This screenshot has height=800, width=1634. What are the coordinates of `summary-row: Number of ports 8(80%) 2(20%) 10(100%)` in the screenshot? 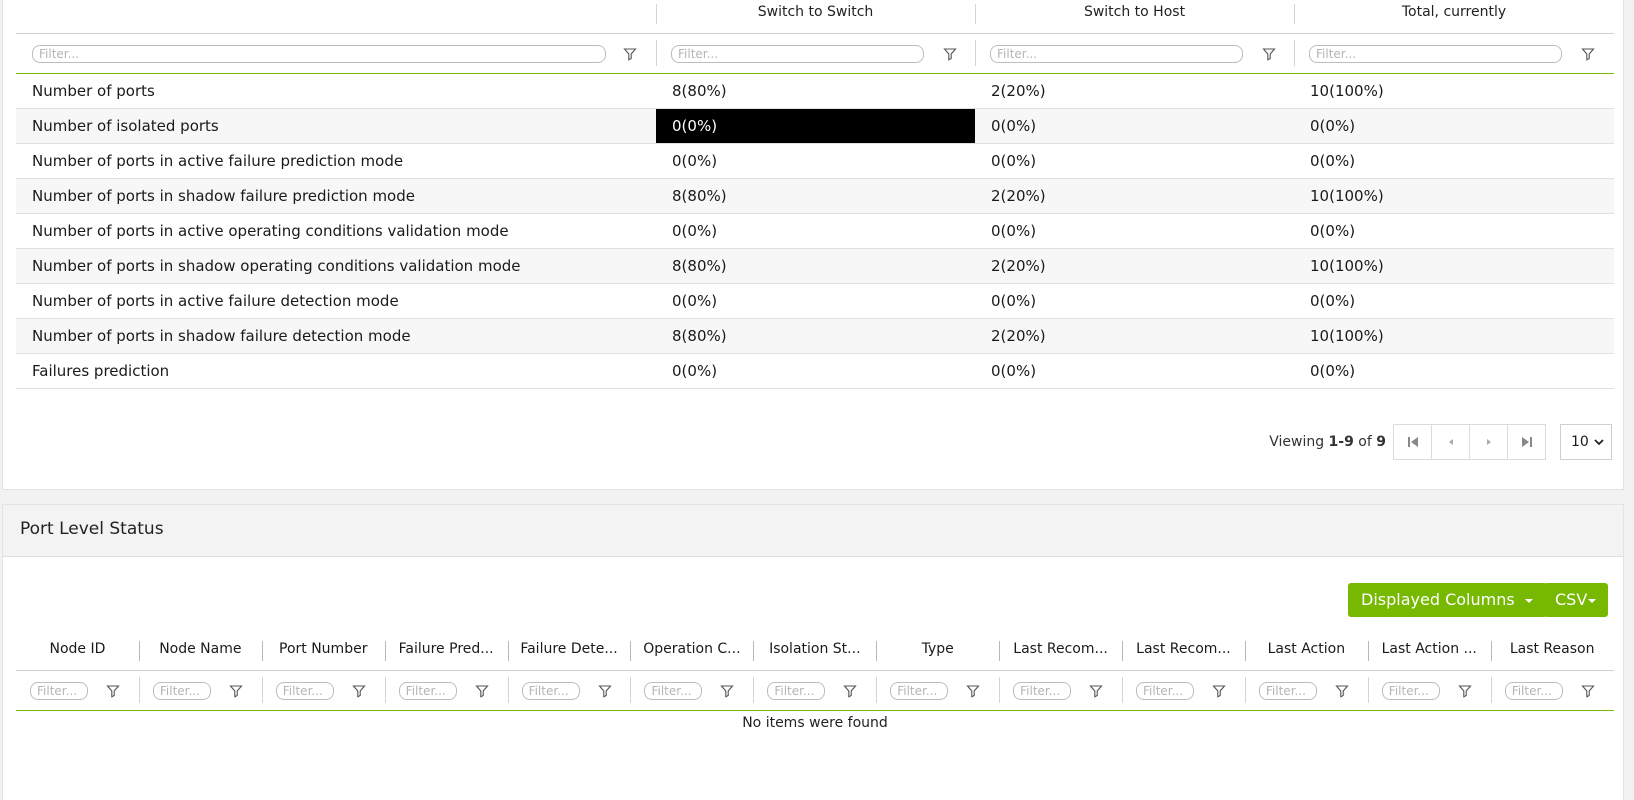 It's located at (815, 91).